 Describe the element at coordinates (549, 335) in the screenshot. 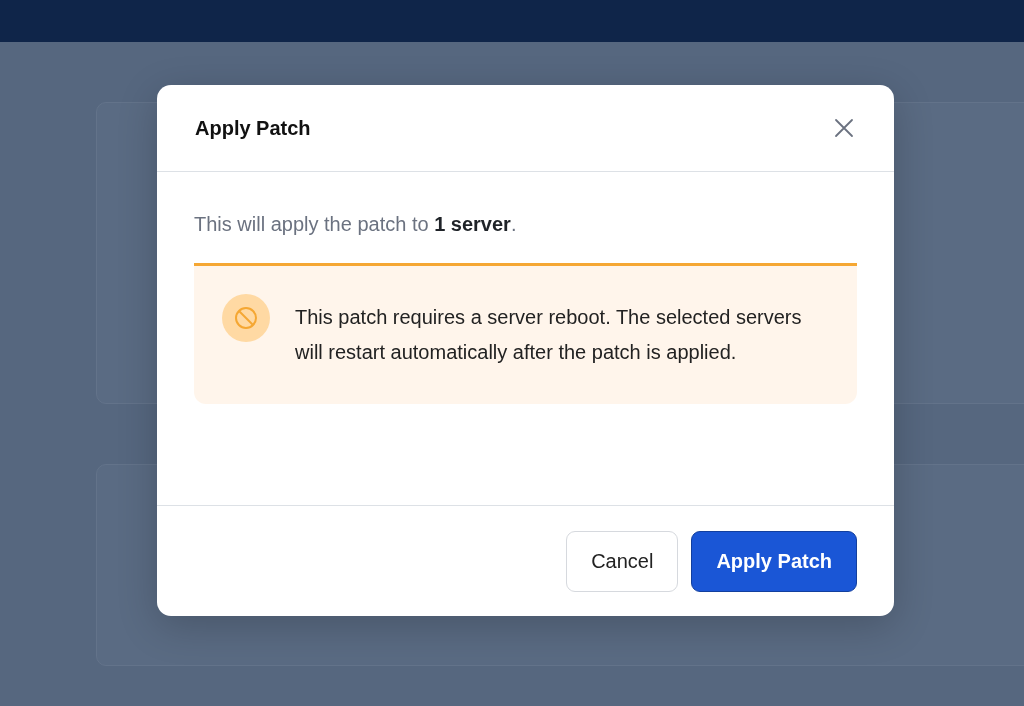

I see `alert-message: This patch requires a server reboot. The selected servers will restart automatically after the patch is applied.` at that location.